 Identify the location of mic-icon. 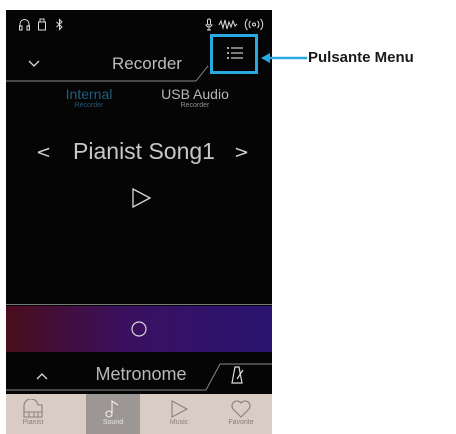
(209, 26).